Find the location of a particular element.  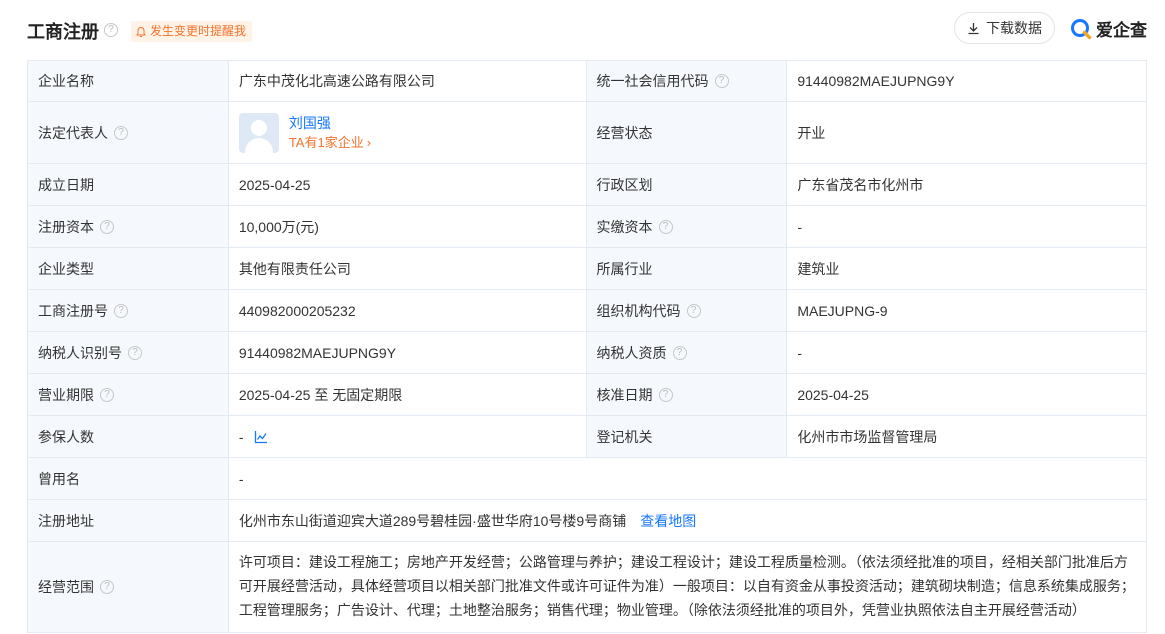

table-row: 注册资本? 10,000万(元) 实缴资本? - is located at coordinates (587, 227).